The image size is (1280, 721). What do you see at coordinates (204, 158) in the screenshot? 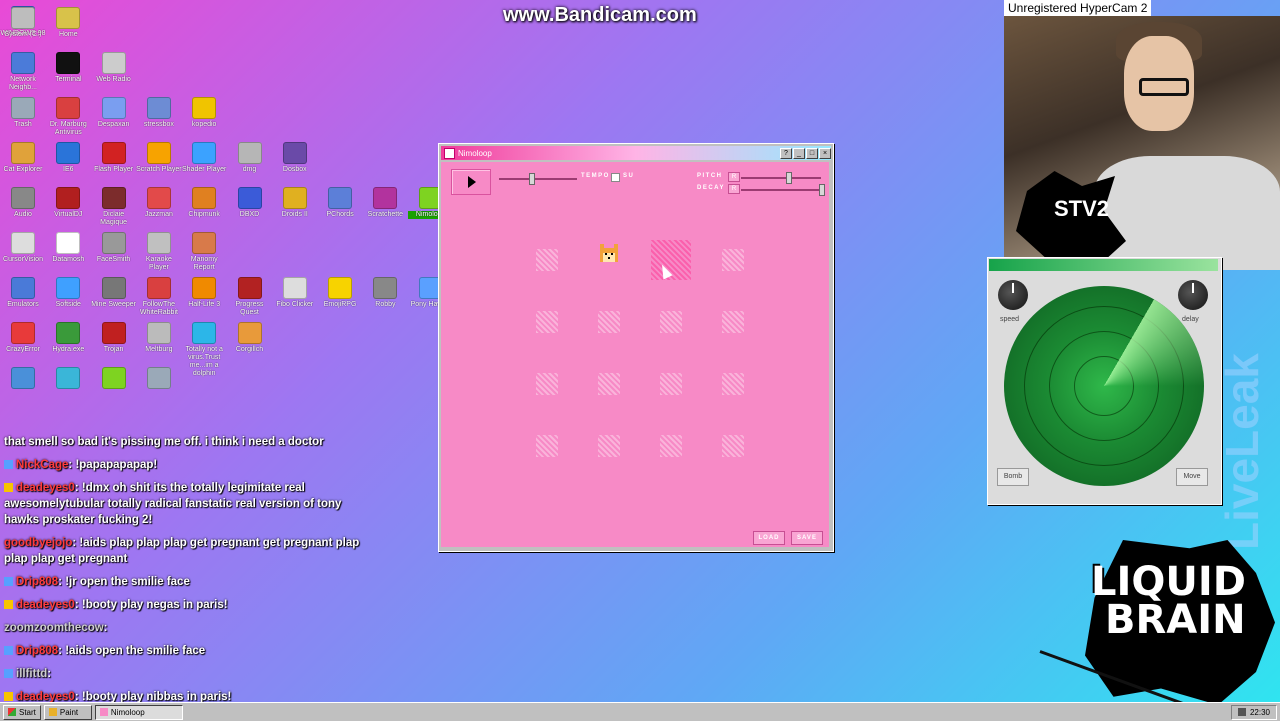
I see `desktop-icon: Shader Player` at bounding box center [204, 158].